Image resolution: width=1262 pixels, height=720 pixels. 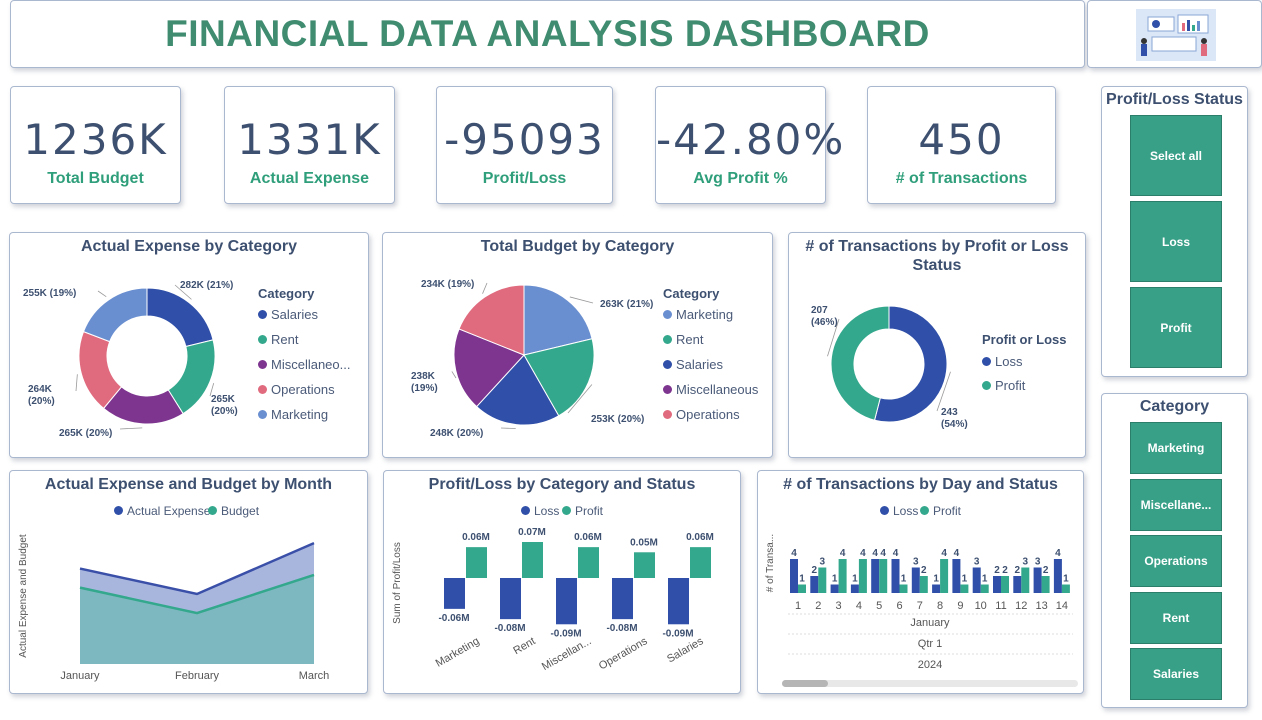 What do you see at coordinates (710, 389) in the screenshot?
I see `legend-item-miscellaneous: Miscellaneous` at bounding box center [710, 389].